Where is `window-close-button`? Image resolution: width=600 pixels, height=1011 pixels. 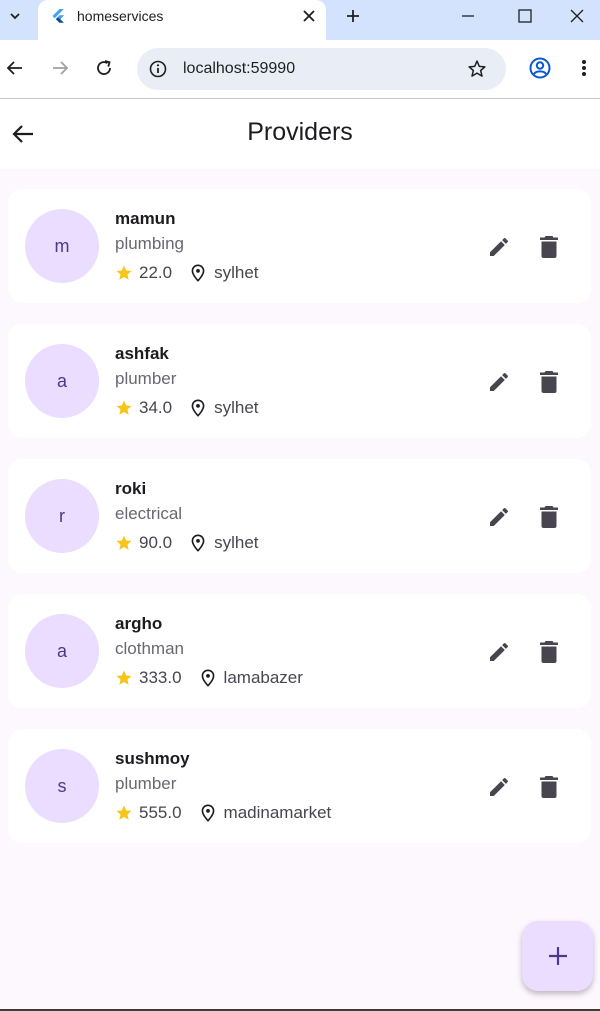 window-close-button is located at coordinates (577, 16).